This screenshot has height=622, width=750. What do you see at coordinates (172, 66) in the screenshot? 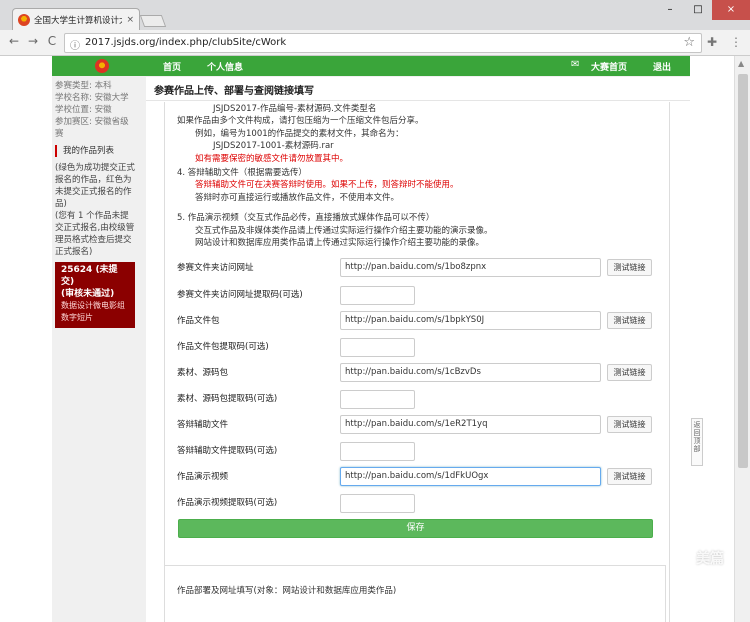
I see `nav-home-link: 首页` at bounding box center [172, 66].